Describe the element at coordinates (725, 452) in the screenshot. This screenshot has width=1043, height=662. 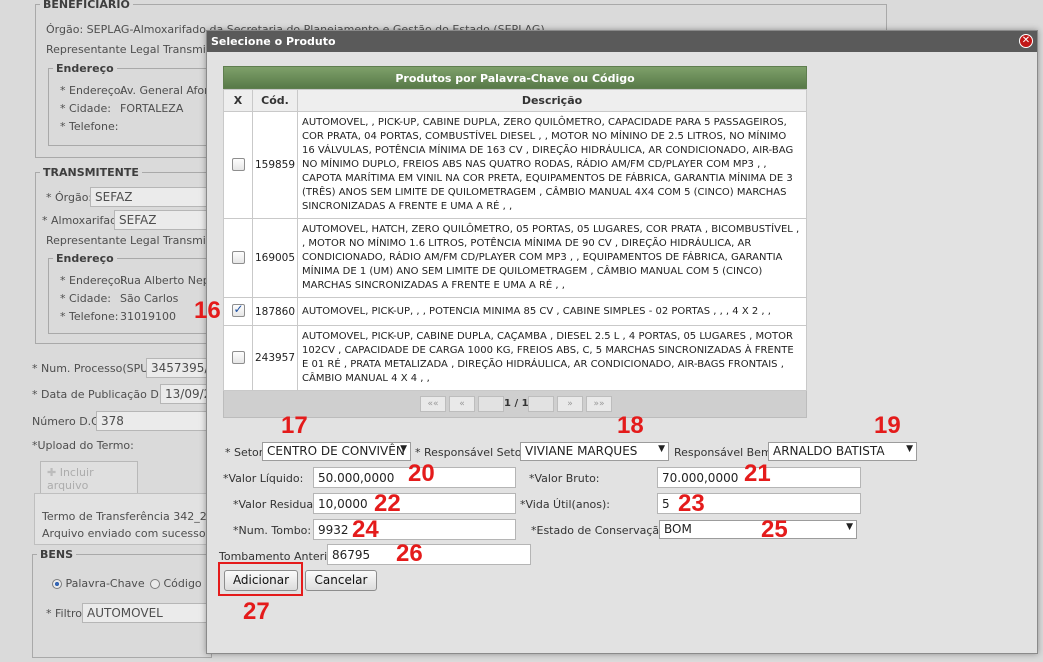
I see `responsavel-bem-label: Responsável Bem:` at that location.